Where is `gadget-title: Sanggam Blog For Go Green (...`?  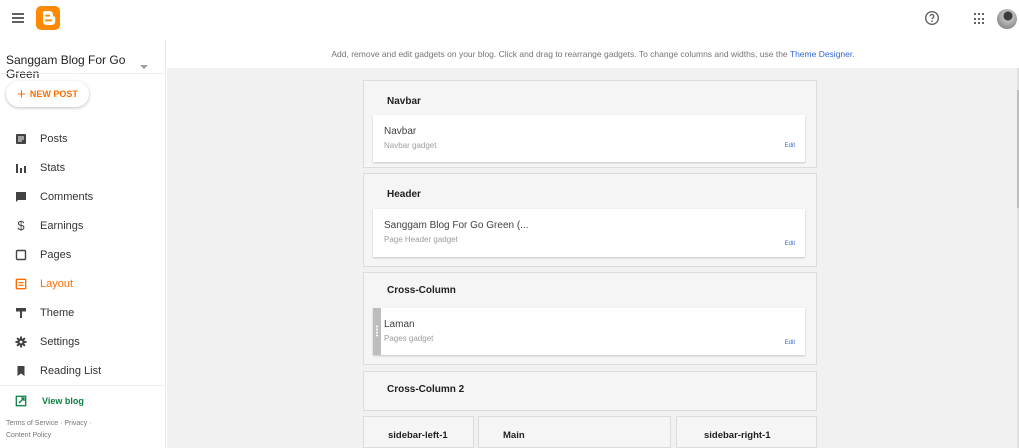 gadget-title: Sanggam Blog For Go Green (... is located at coordinates (456, 225).